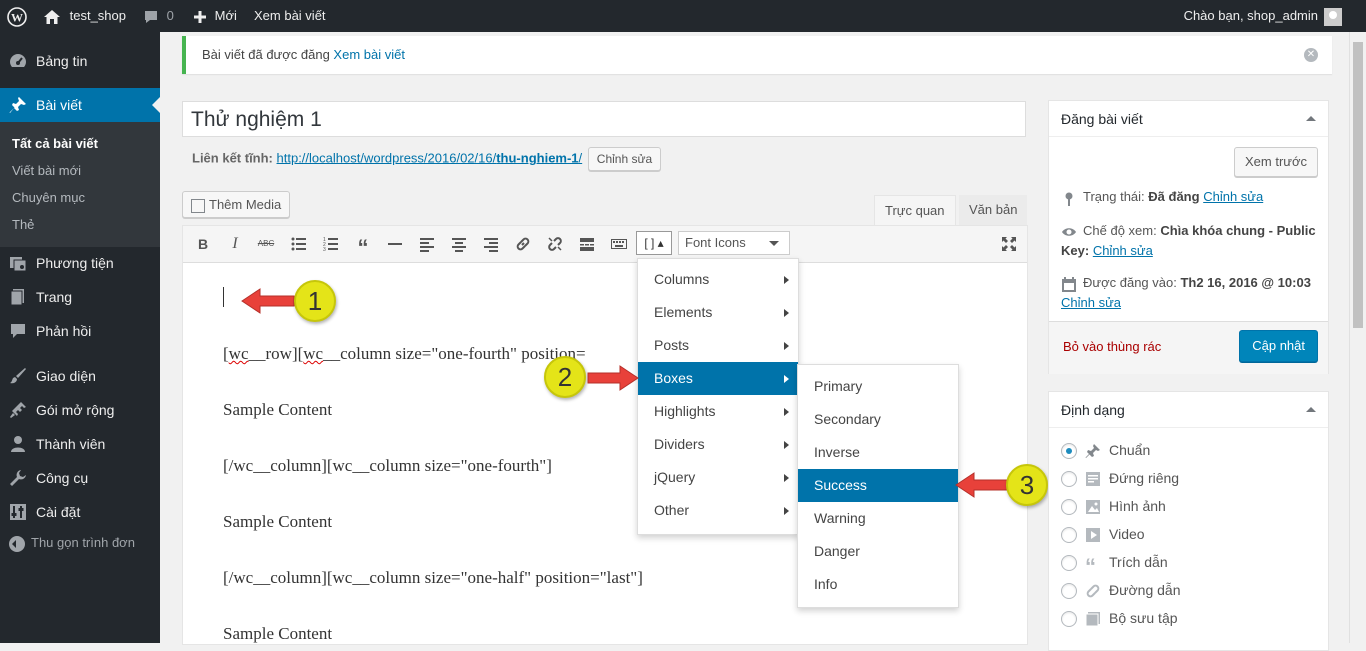 This screenshot has height=651, width=1366. Describe the element at coordinates (80, 105) in the screenshot. I see `menu-posts: Bài viết` at that location.